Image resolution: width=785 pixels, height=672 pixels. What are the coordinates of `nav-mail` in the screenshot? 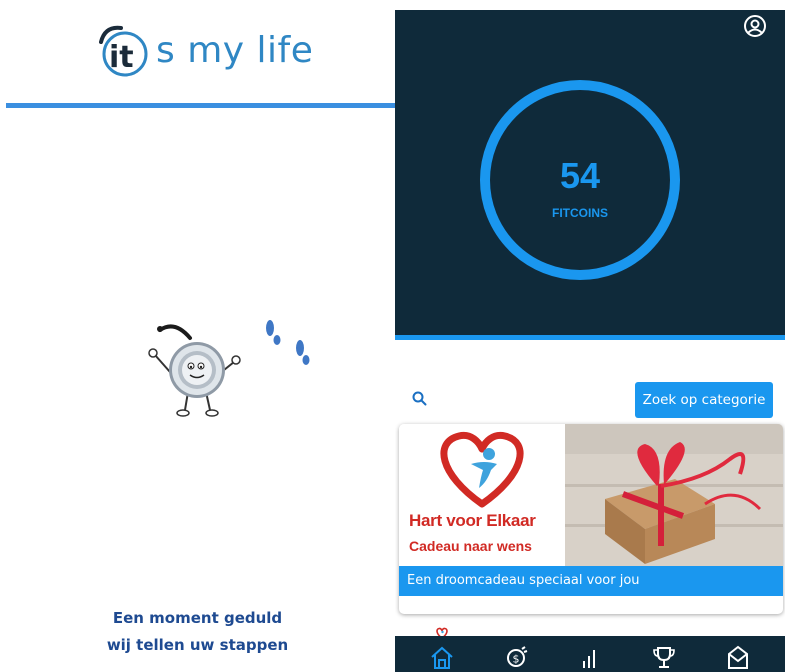 It's located at (738, 657).